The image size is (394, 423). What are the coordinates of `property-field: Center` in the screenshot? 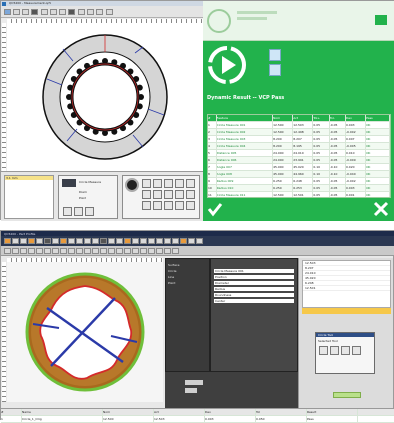 It's located at (254, 301).